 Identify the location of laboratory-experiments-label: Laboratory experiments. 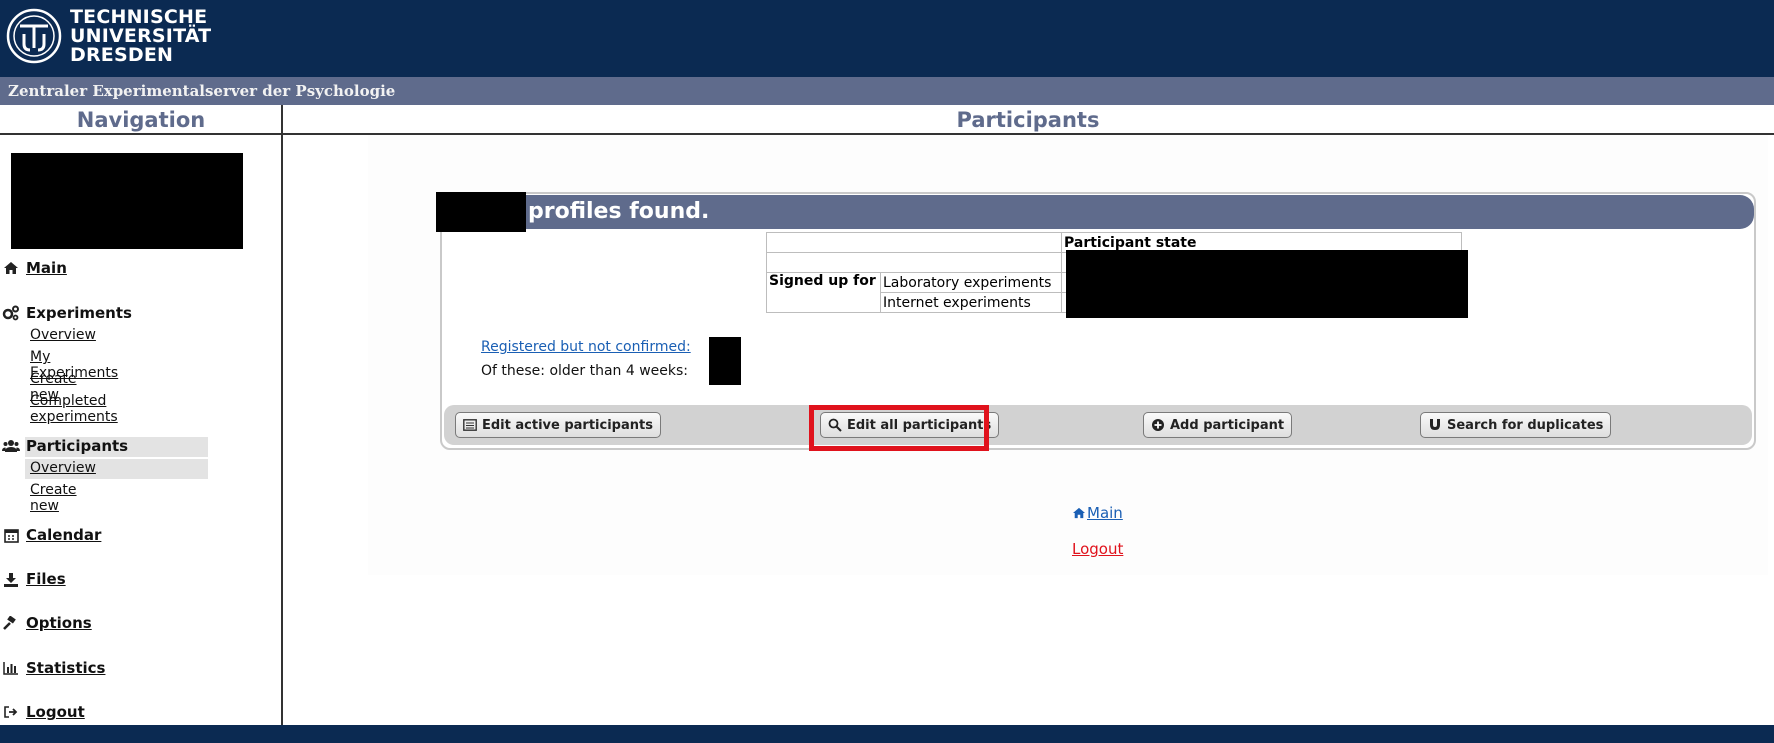
(971, 282).